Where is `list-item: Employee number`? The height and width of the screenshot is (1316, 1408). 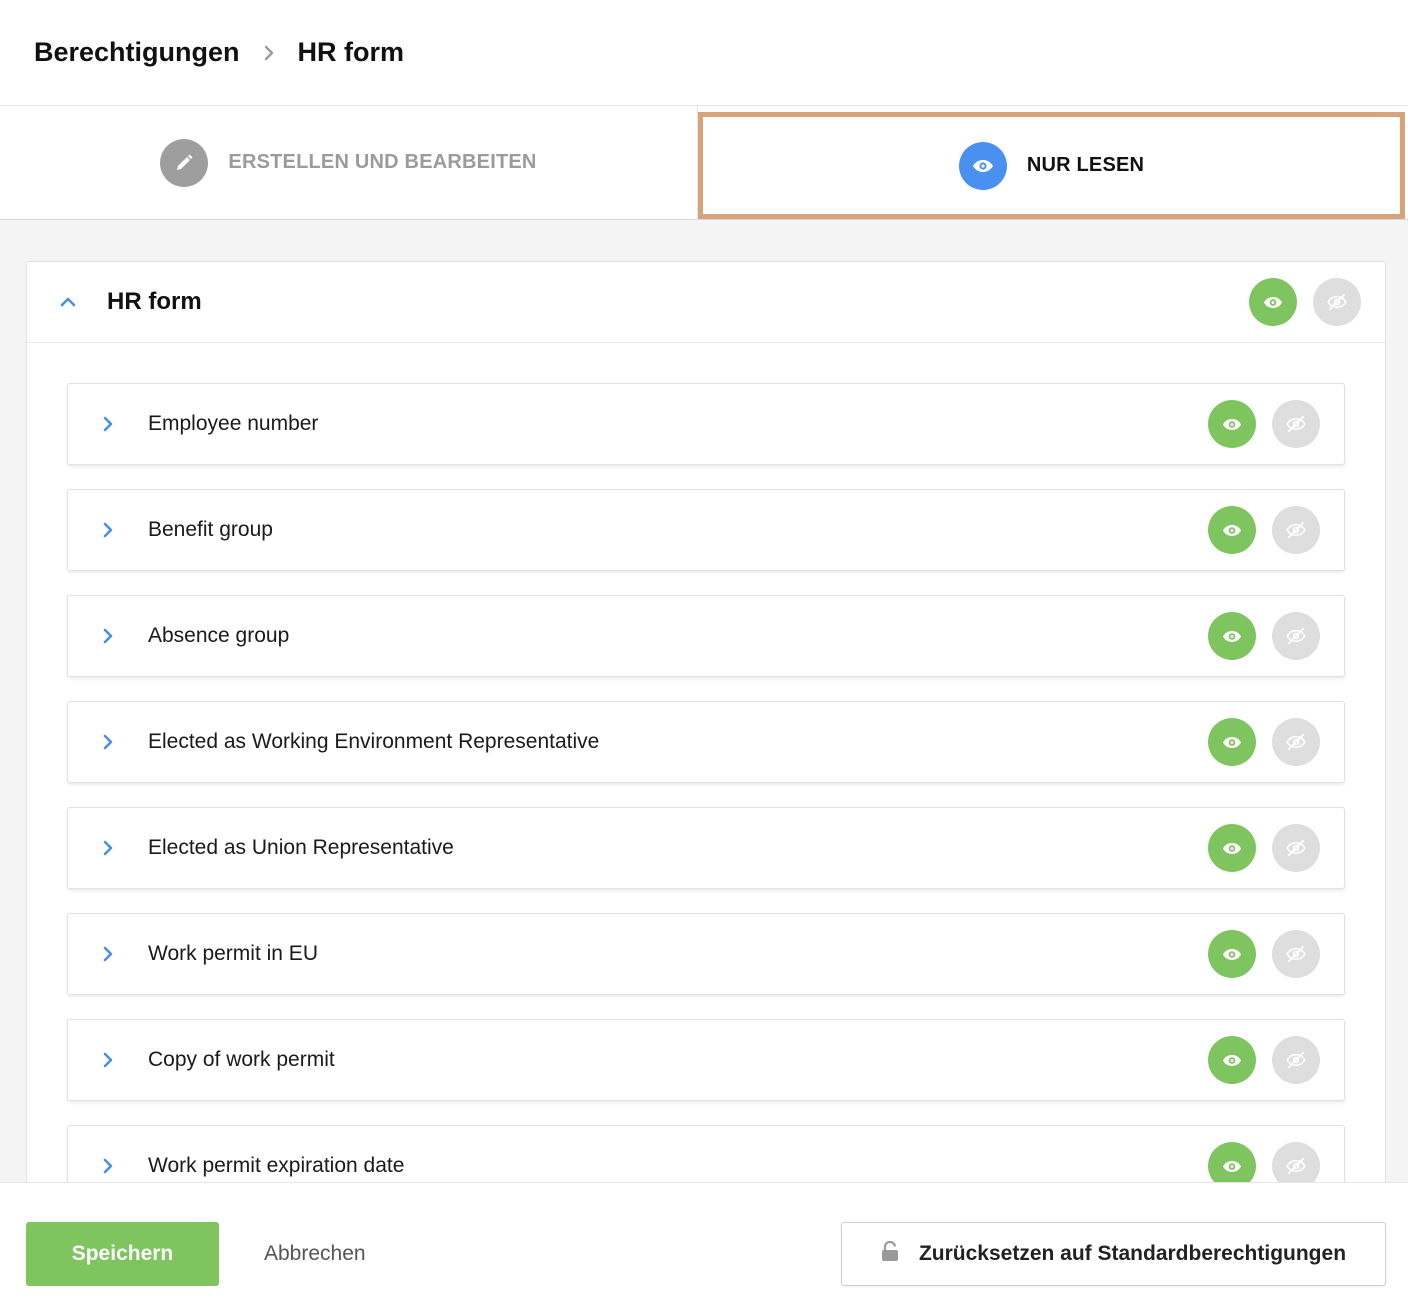 list-item: Employee number is located at coordinates (706, 424).